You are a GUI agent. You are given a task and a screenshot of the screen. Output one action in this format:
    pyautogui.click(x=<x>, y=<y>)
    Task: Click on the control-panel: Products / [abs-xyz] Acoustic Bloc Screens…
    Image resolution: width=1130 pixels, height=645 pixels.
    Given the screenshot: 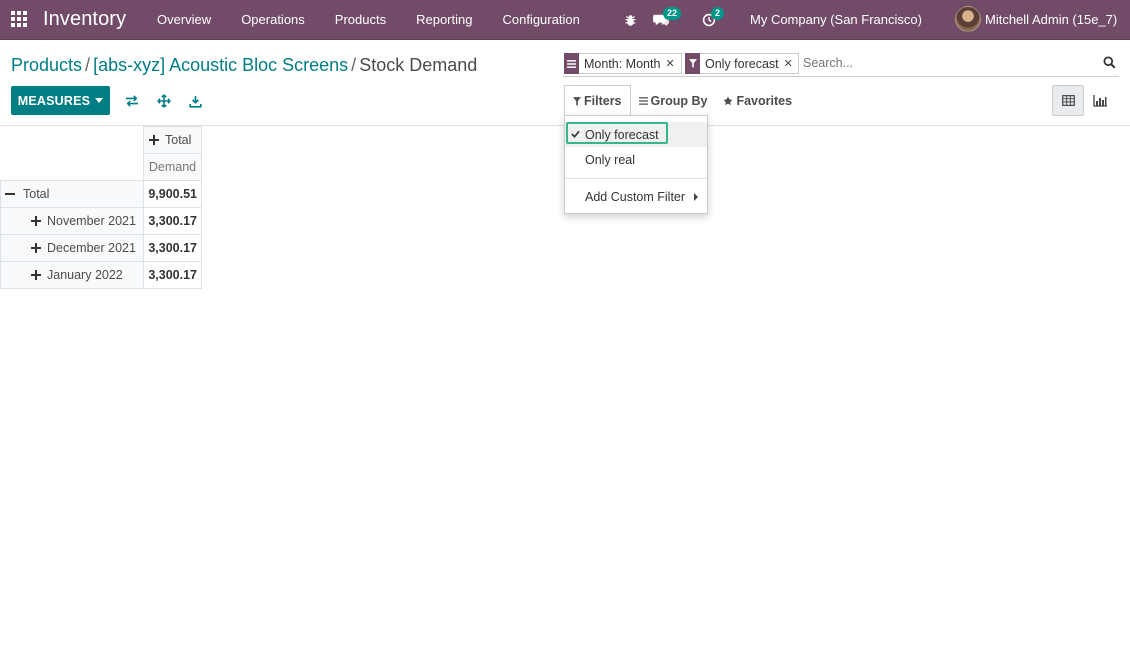 What is the action you would take?
    pyautogui.click(x=565, y=83)
    